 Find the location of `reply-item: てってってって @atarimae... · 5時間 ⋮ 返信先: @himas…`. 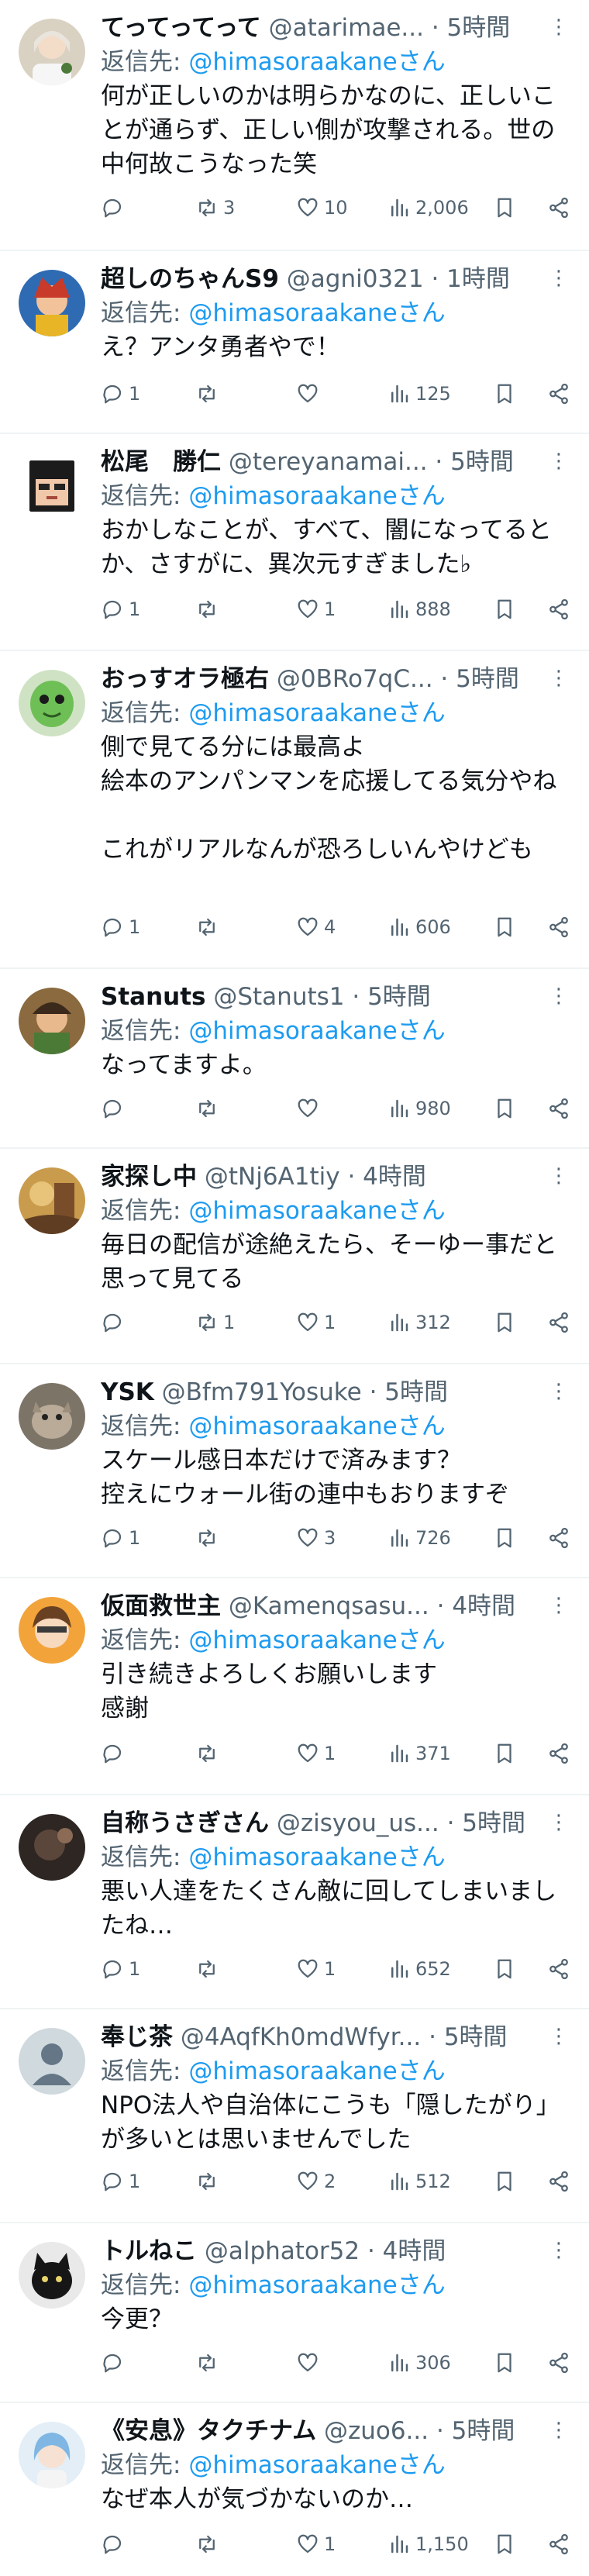

reply-item: てってってって @atarimae... · 5時間 ⋮ 返信先: @himas… is located at coordinates (294, 125).